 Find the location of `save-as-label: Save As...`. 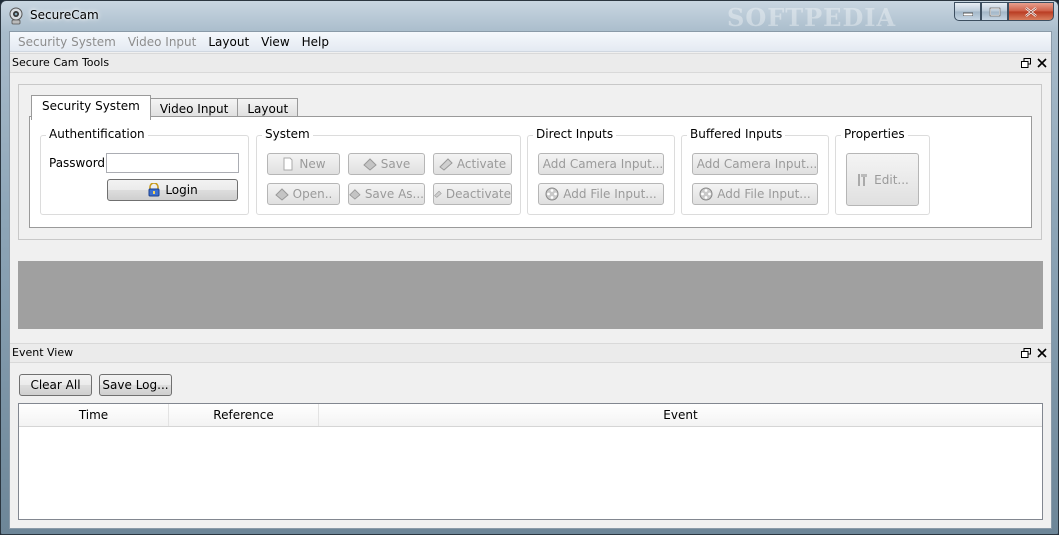

save-as-label: Save As... is located at coordinates (394, 194).